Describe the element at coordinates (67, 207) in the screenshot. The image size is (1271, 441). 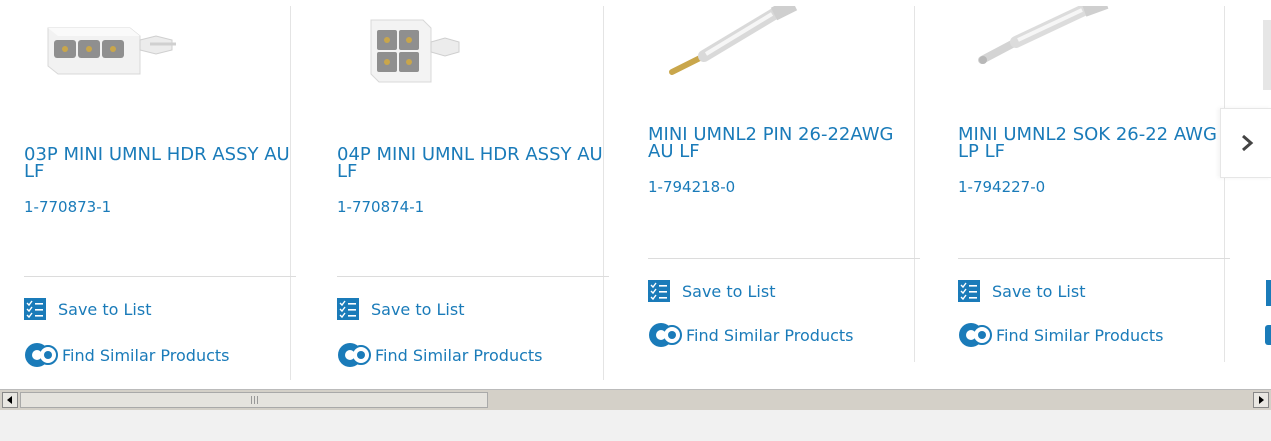
I see `part-number-link: 1-770873-1` at that location.